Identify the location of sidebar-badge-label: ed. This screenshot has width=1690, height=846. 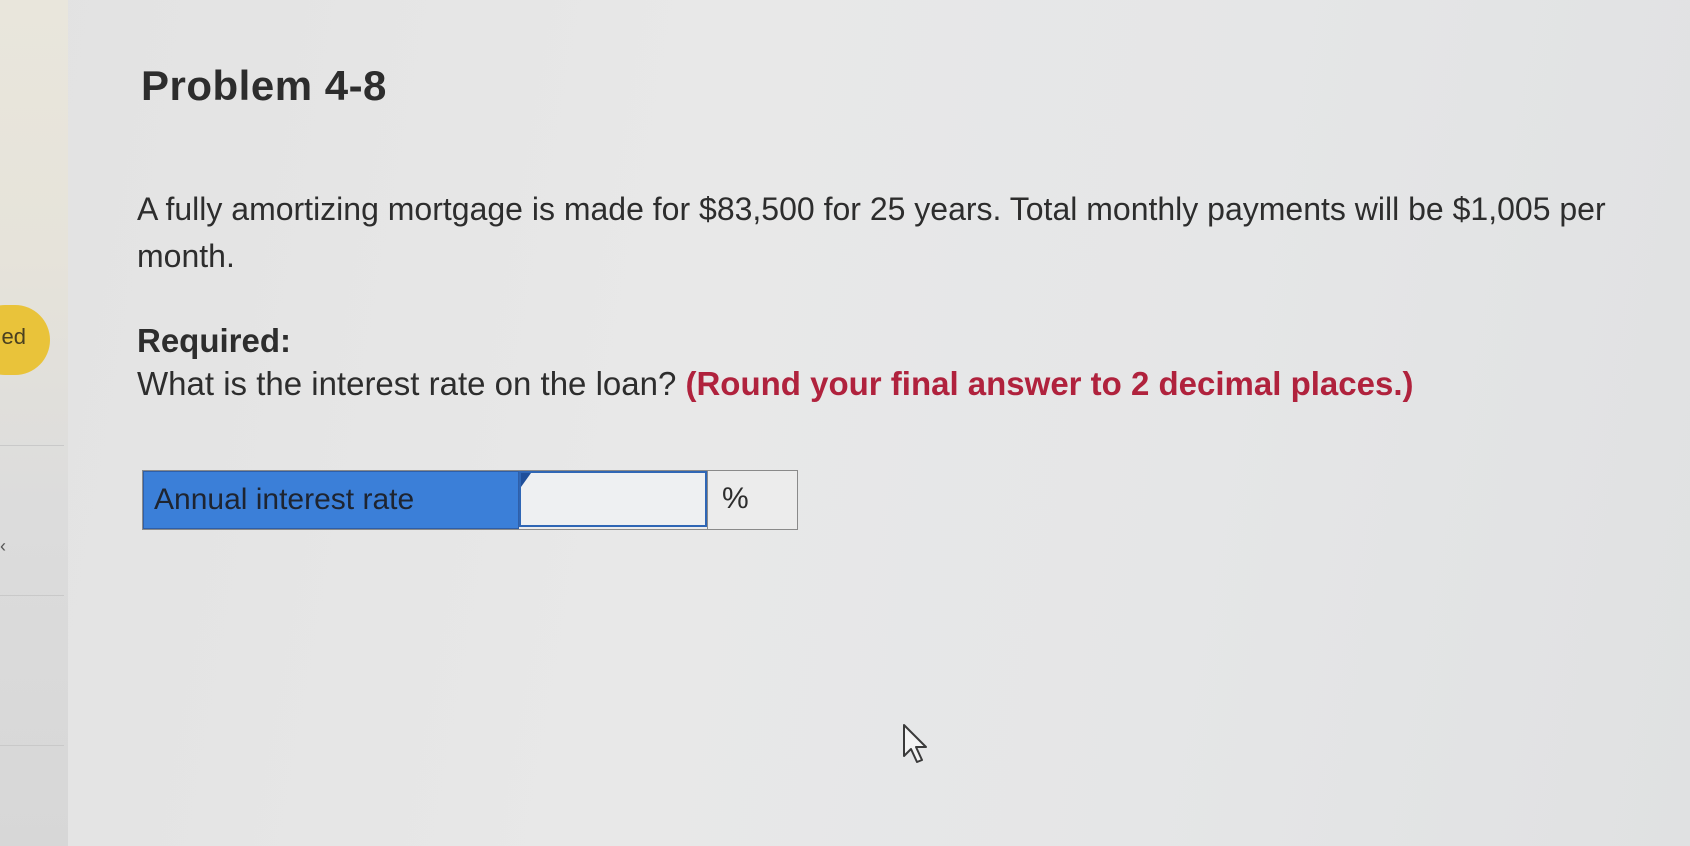
(13, 336).